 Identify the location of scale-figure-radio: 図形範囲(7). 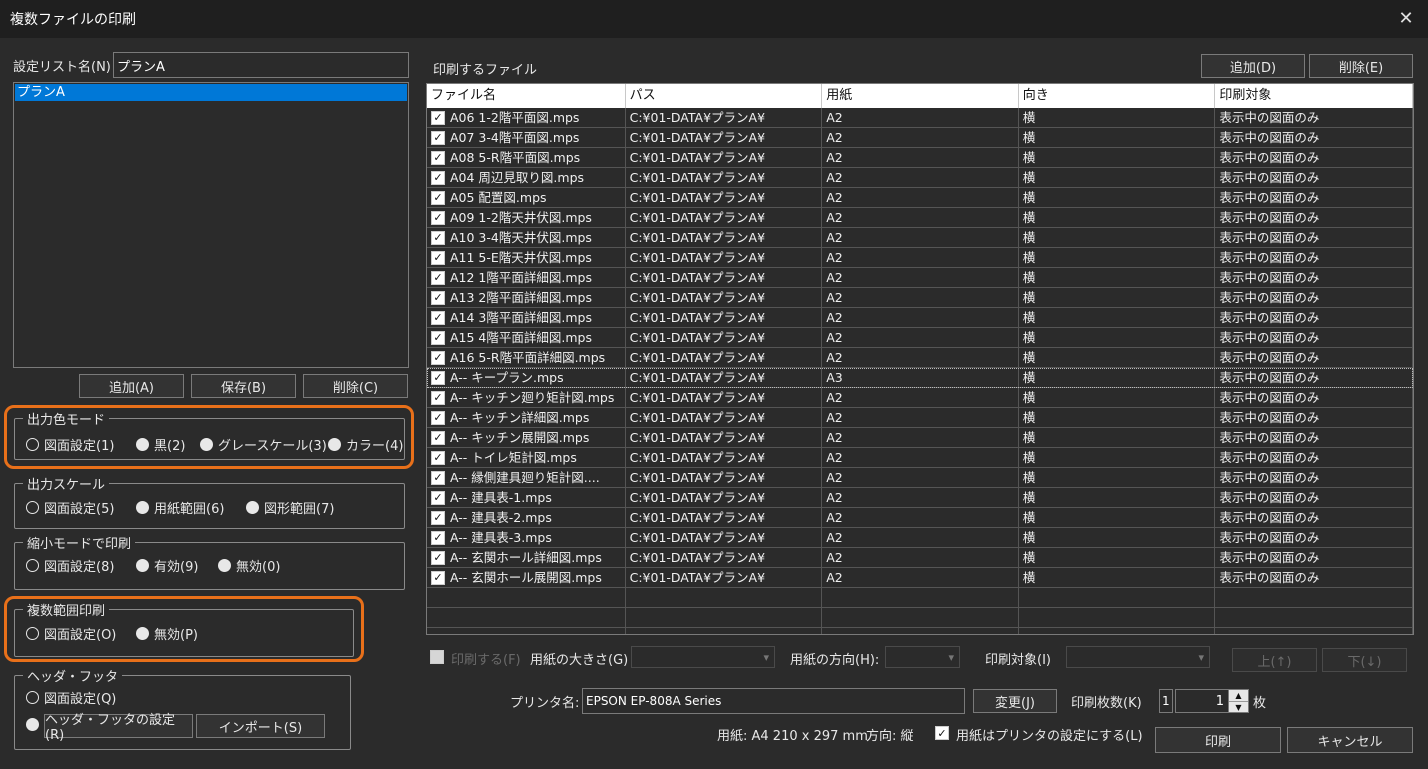
(290, 507).